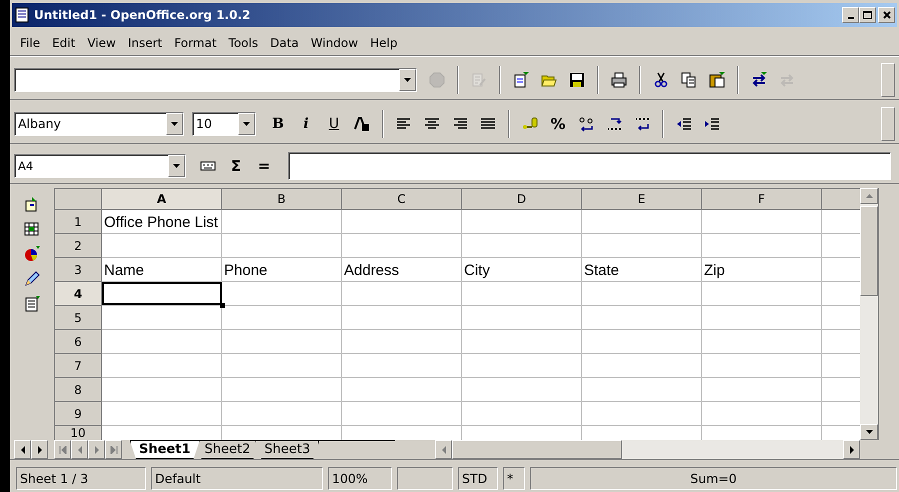 The width and height of the screenshot is (899, 492). I want to click on maximize-button, so click(867, 15).